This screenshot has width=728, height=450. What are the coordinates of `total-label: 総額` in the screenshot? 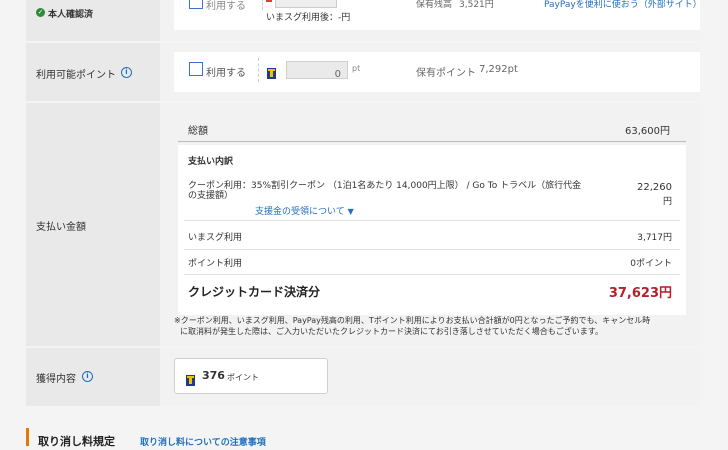 It's located at (198, 131).